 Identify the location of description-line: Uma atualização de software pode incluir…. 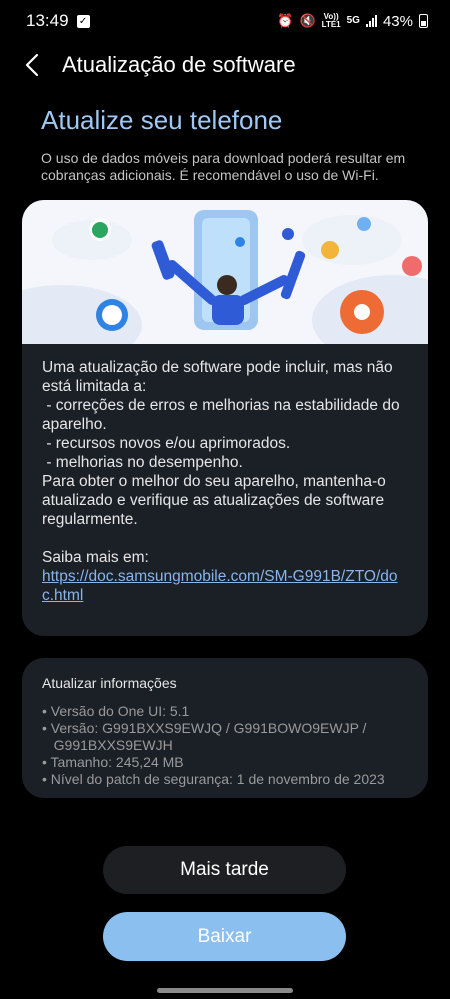
(217, 377).